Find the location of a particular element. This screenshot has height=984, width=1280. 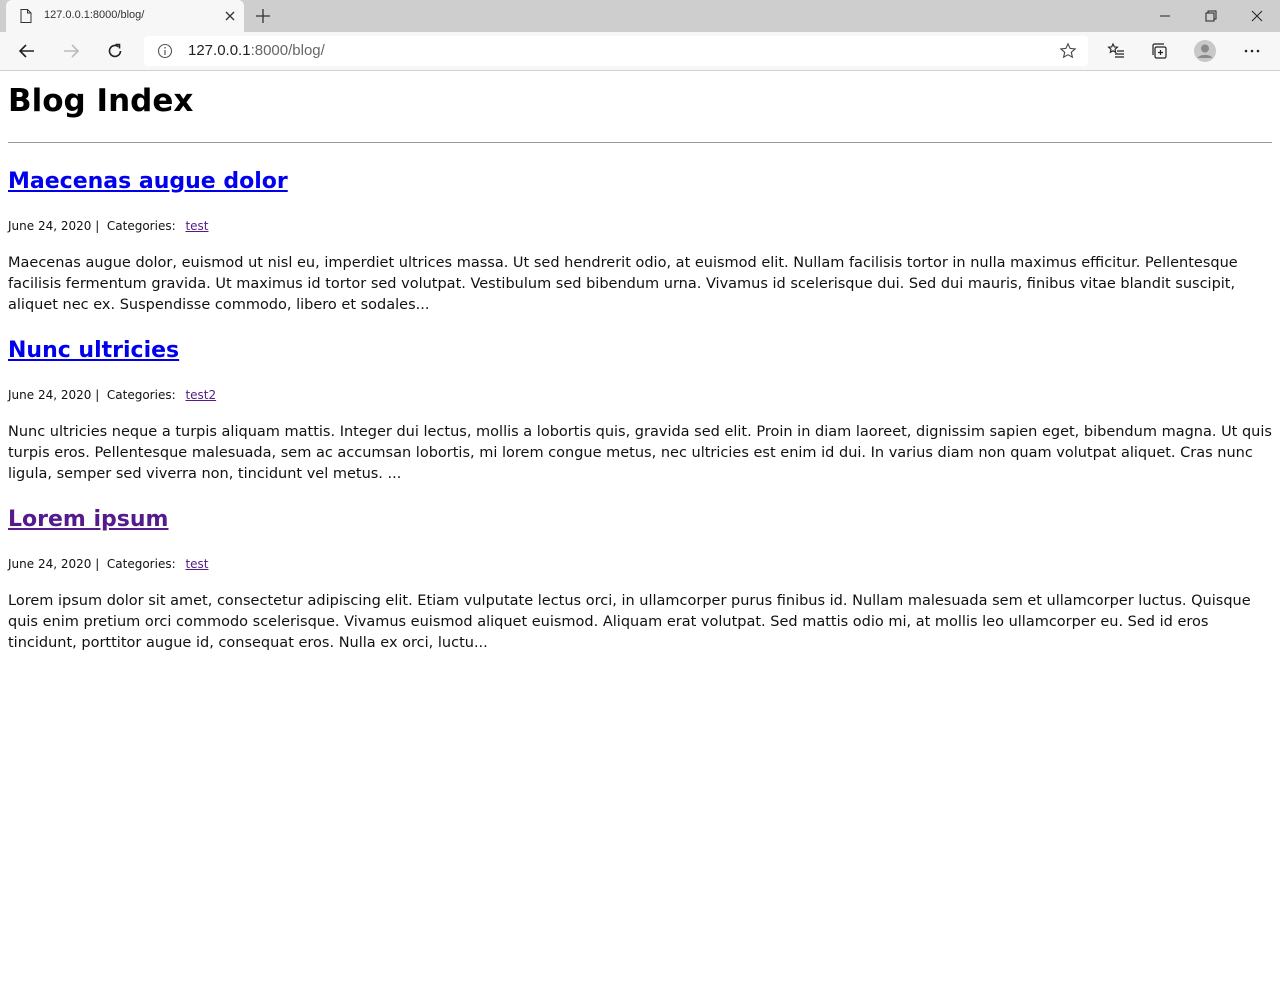

avatar-icon is located at coordinates (1205, 51).